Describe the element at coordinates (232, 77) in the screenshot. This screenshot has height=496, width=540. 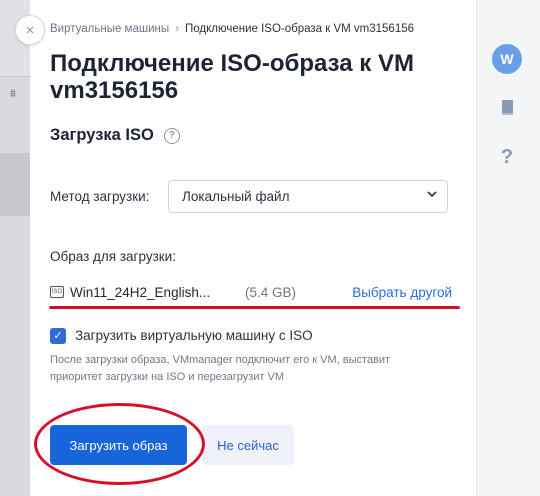
I see `page-title: Подключение ISO-образа к VM vm3156156` at that location.